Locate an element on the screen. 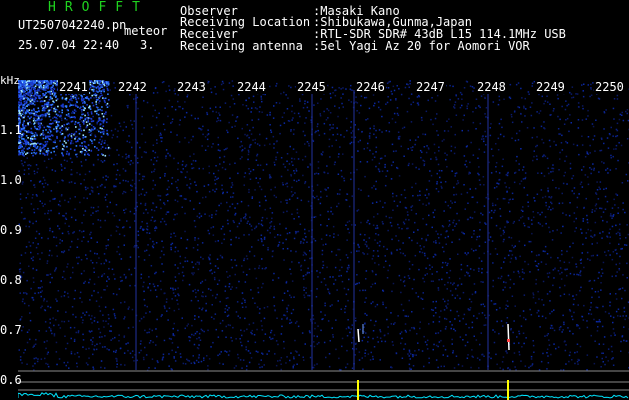 Image resolution: width=629 pixels, height=400 pixels. y-tick-label: 1.0 is located at coordinates (11, 180).